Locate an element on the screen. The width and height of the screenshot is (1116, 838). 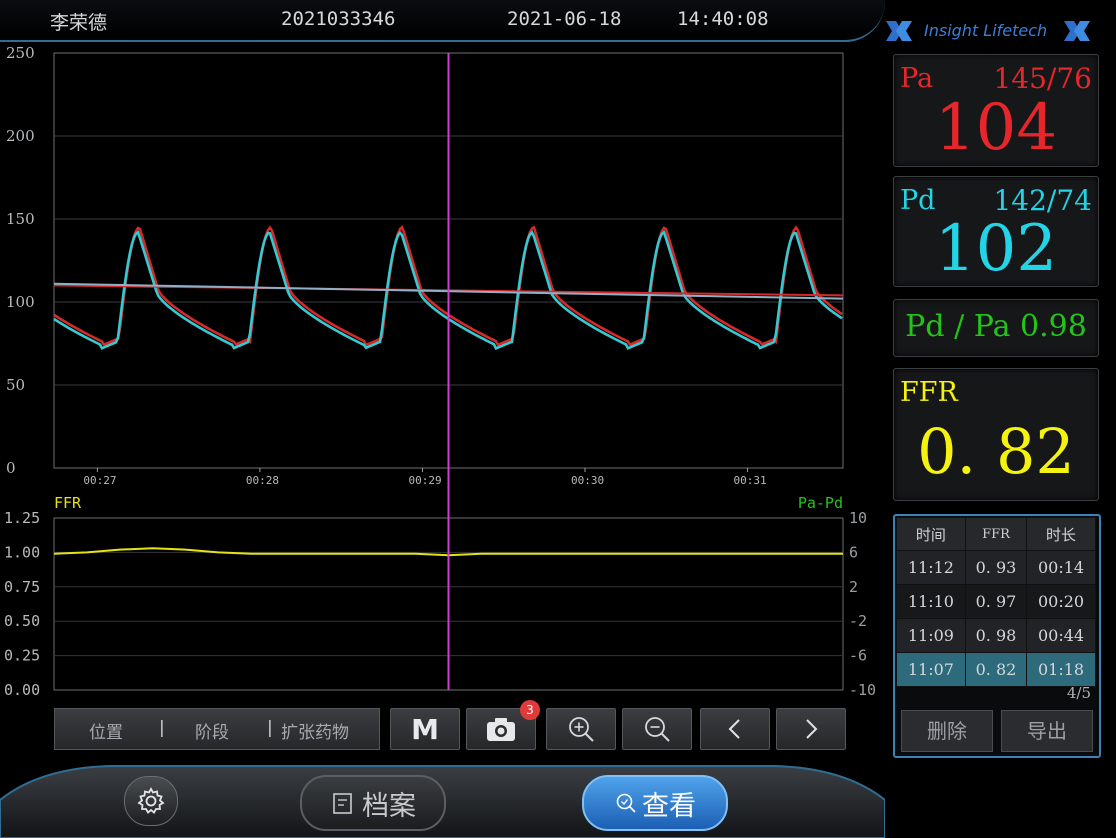
page-indicator: 4/5 is located at coordinates (1078, 693).